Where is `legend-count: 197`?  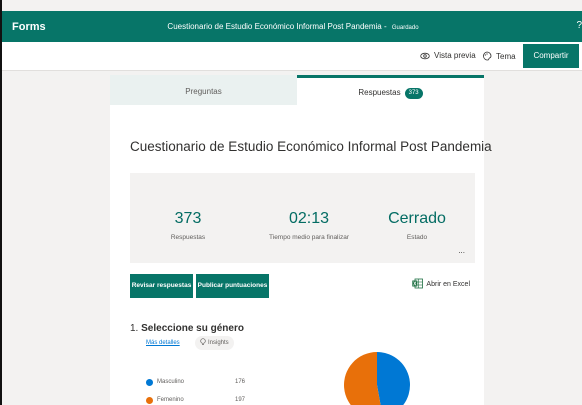 legend-count: 197 is located at coordinates (240, 400).